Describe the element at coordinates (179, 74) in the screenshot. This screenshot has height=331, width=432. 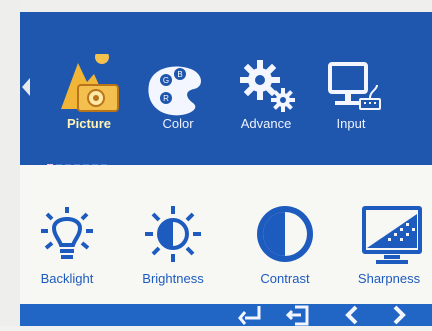
I see `svg-text: B` at that location.